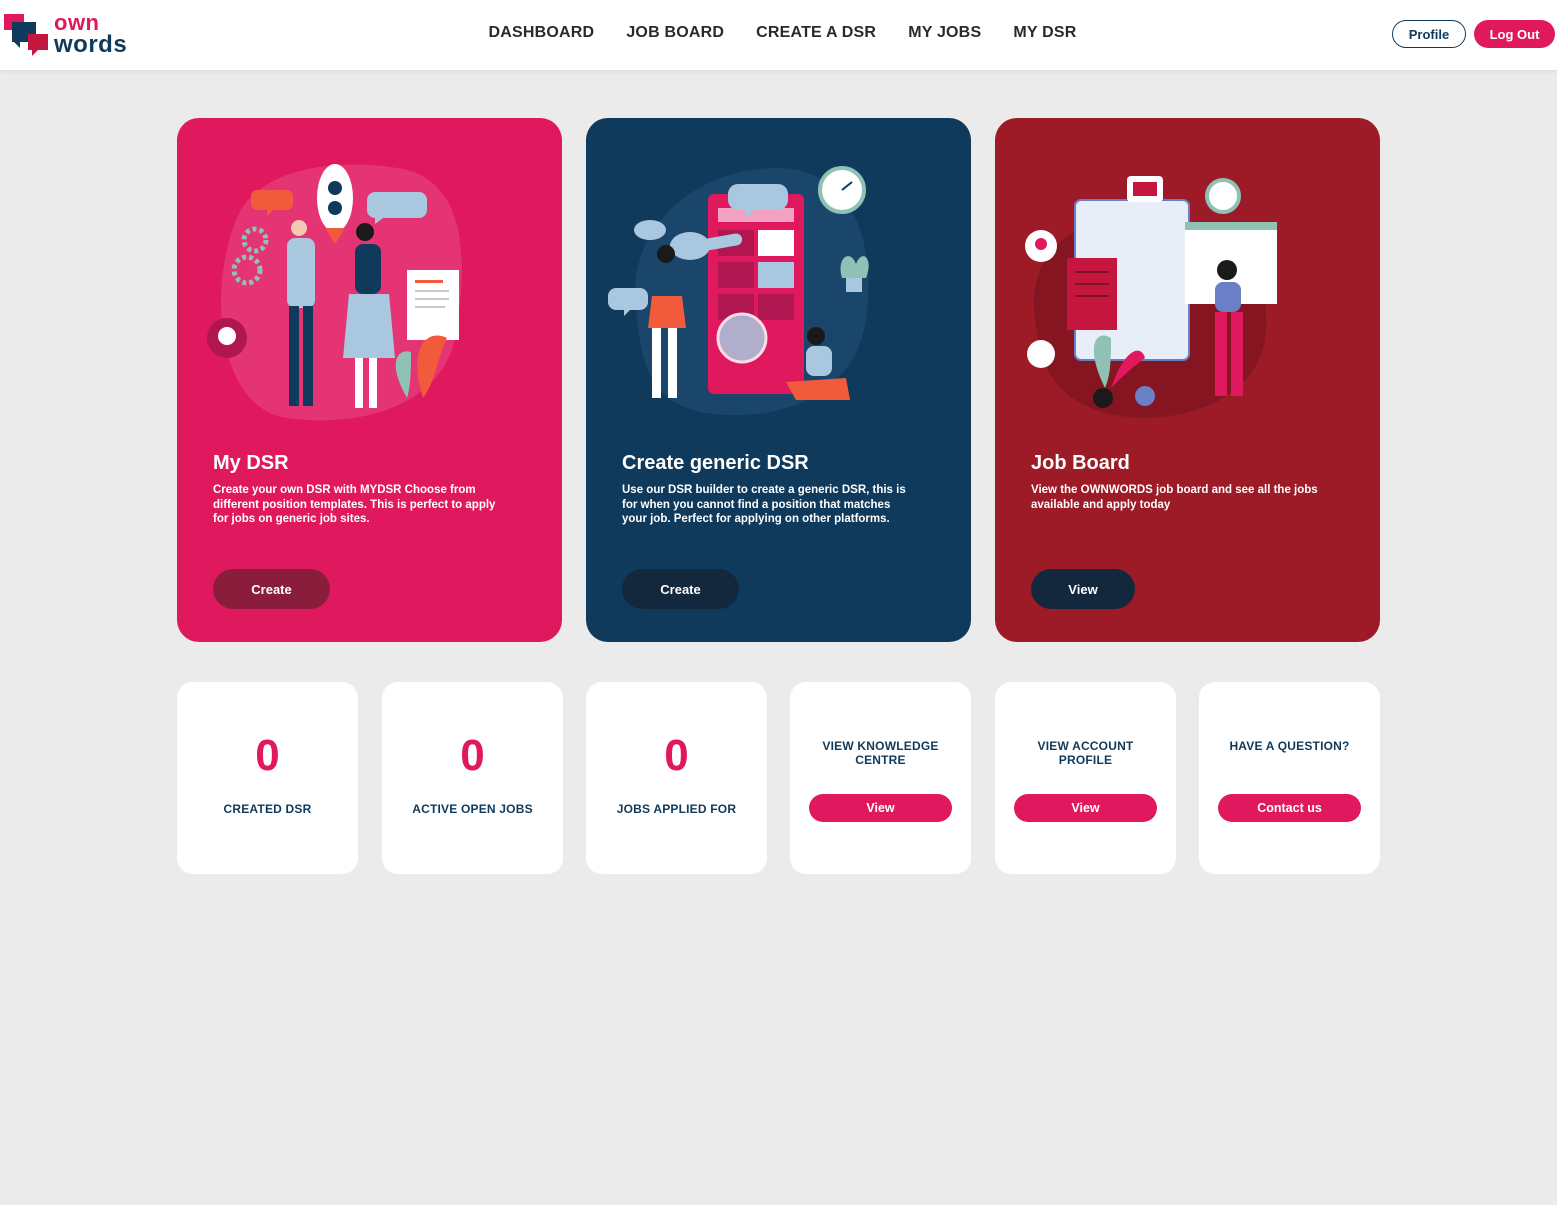 This screenshot has height=1205, width=1557. Describe the element at coordinates (715, 463) in the screenshot. I see `card-title: Create generic DSR` at that location.